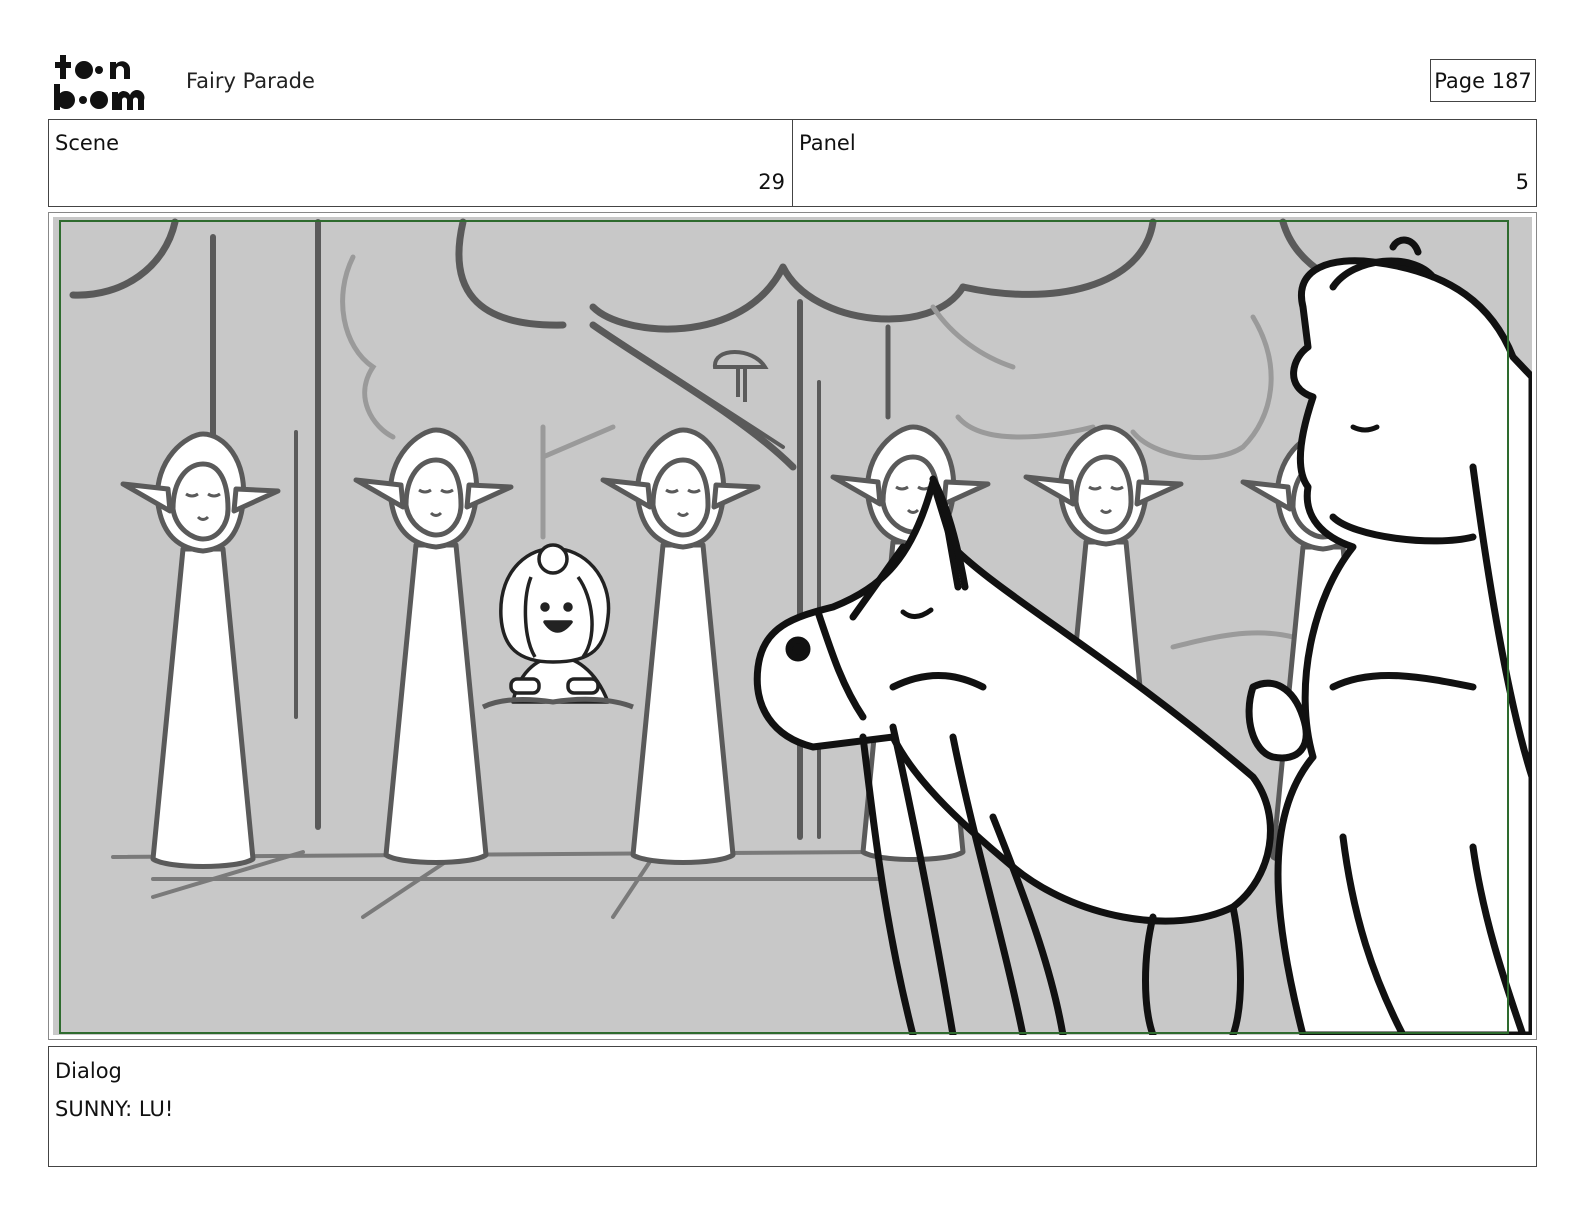  I want to click on panel-label: Panel, so click(827, 143).